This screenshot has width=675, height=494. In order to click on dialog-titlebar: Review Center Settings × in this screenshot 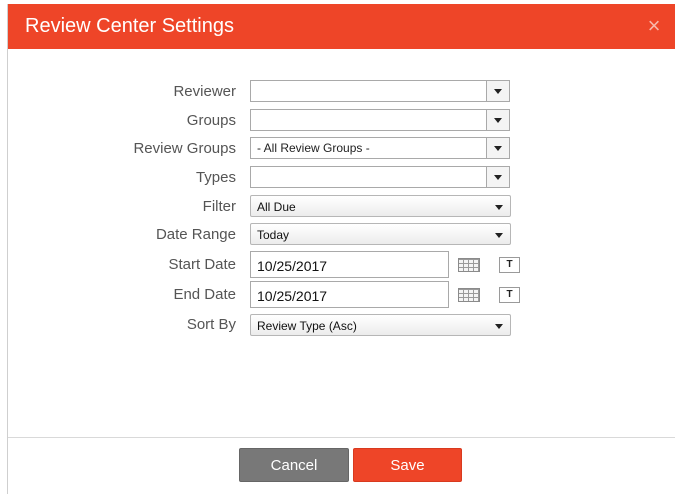, I will do `click(341, 26)`.